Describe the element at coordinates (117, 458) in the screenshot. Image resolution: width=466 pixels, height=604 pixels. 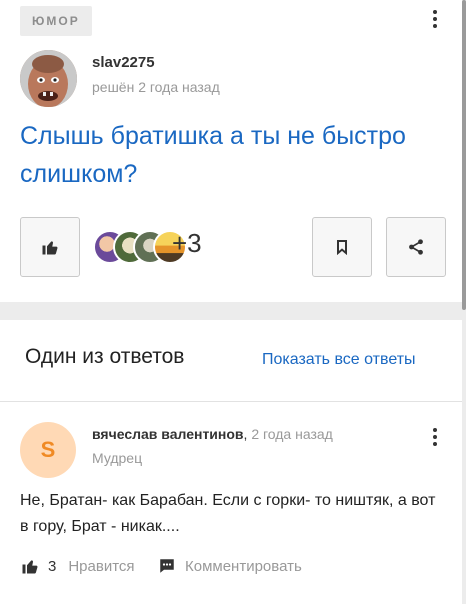
I see `answer-author-rank: Мудрец` at that location.